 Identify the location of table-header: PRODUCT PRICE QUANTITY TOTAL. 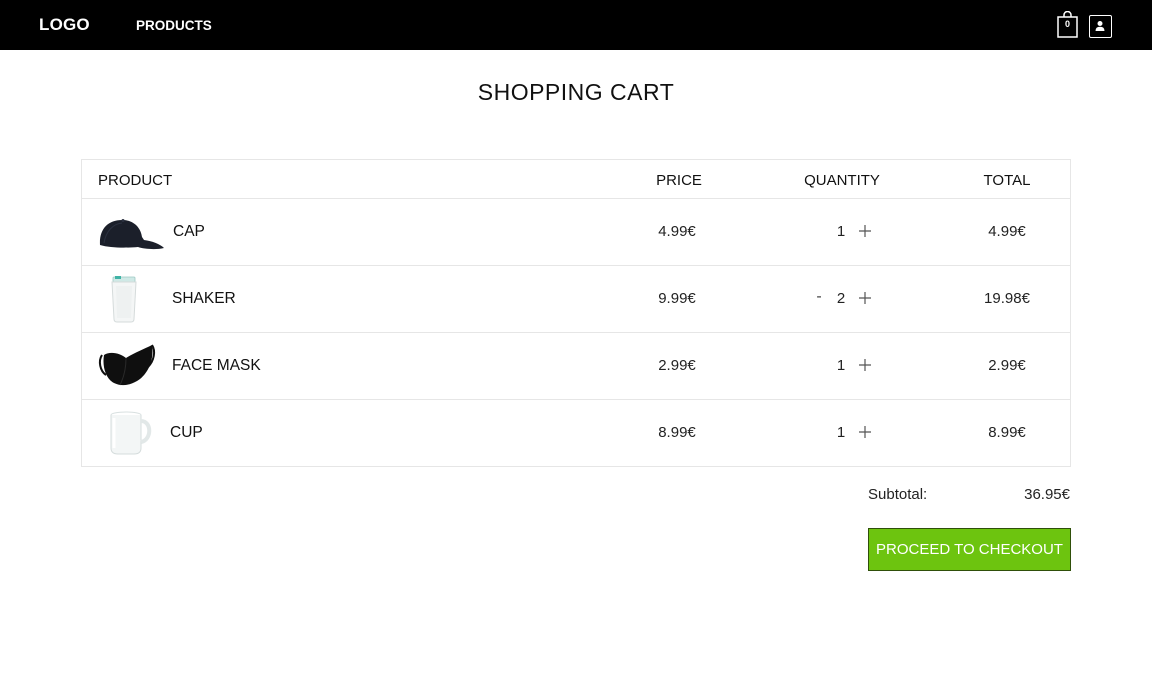
(576, 179).